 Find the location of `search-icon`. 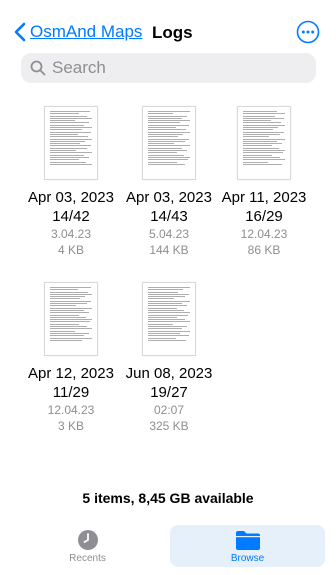

search-icon is located at coordinates (38, 68).